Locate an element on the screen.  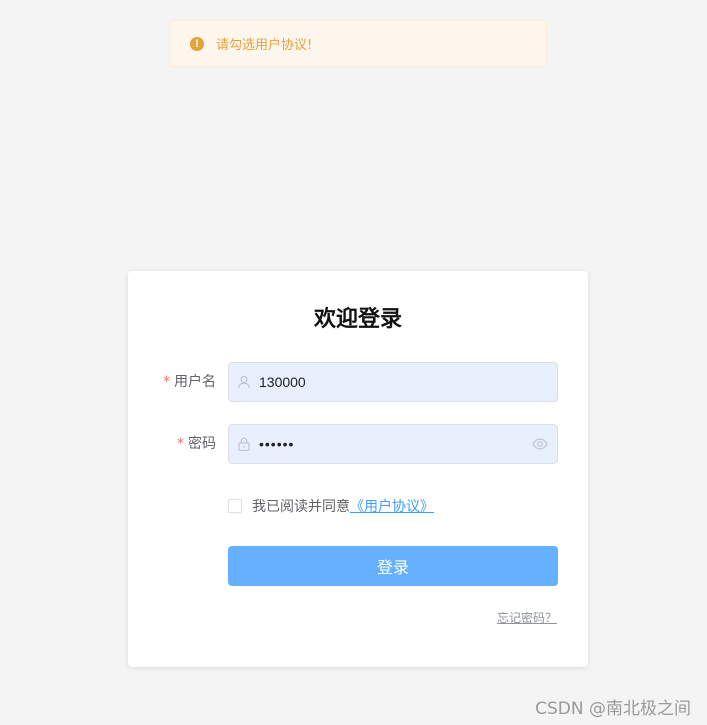
password-label: * 密码 is located at coordinates (196, 444).